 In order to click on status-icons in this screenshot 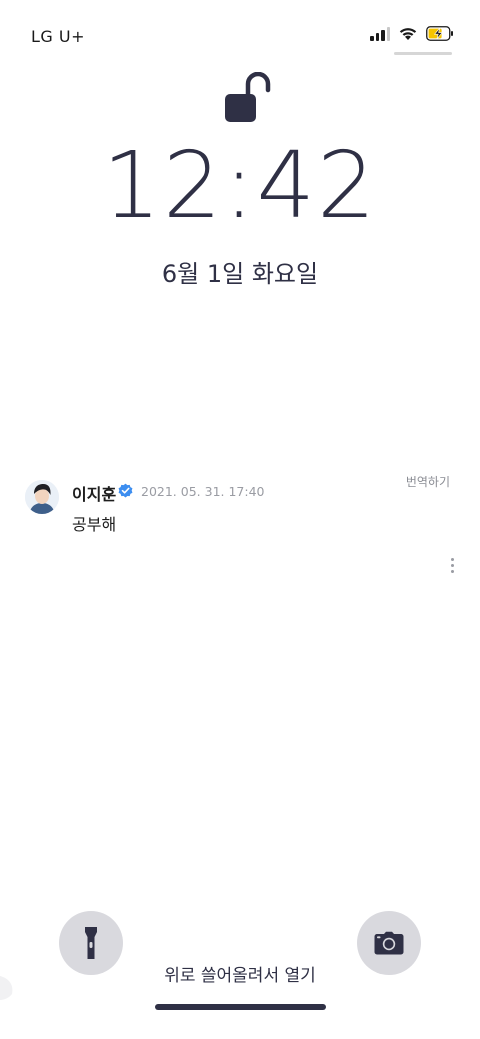, I will do `click(412, 33)`.